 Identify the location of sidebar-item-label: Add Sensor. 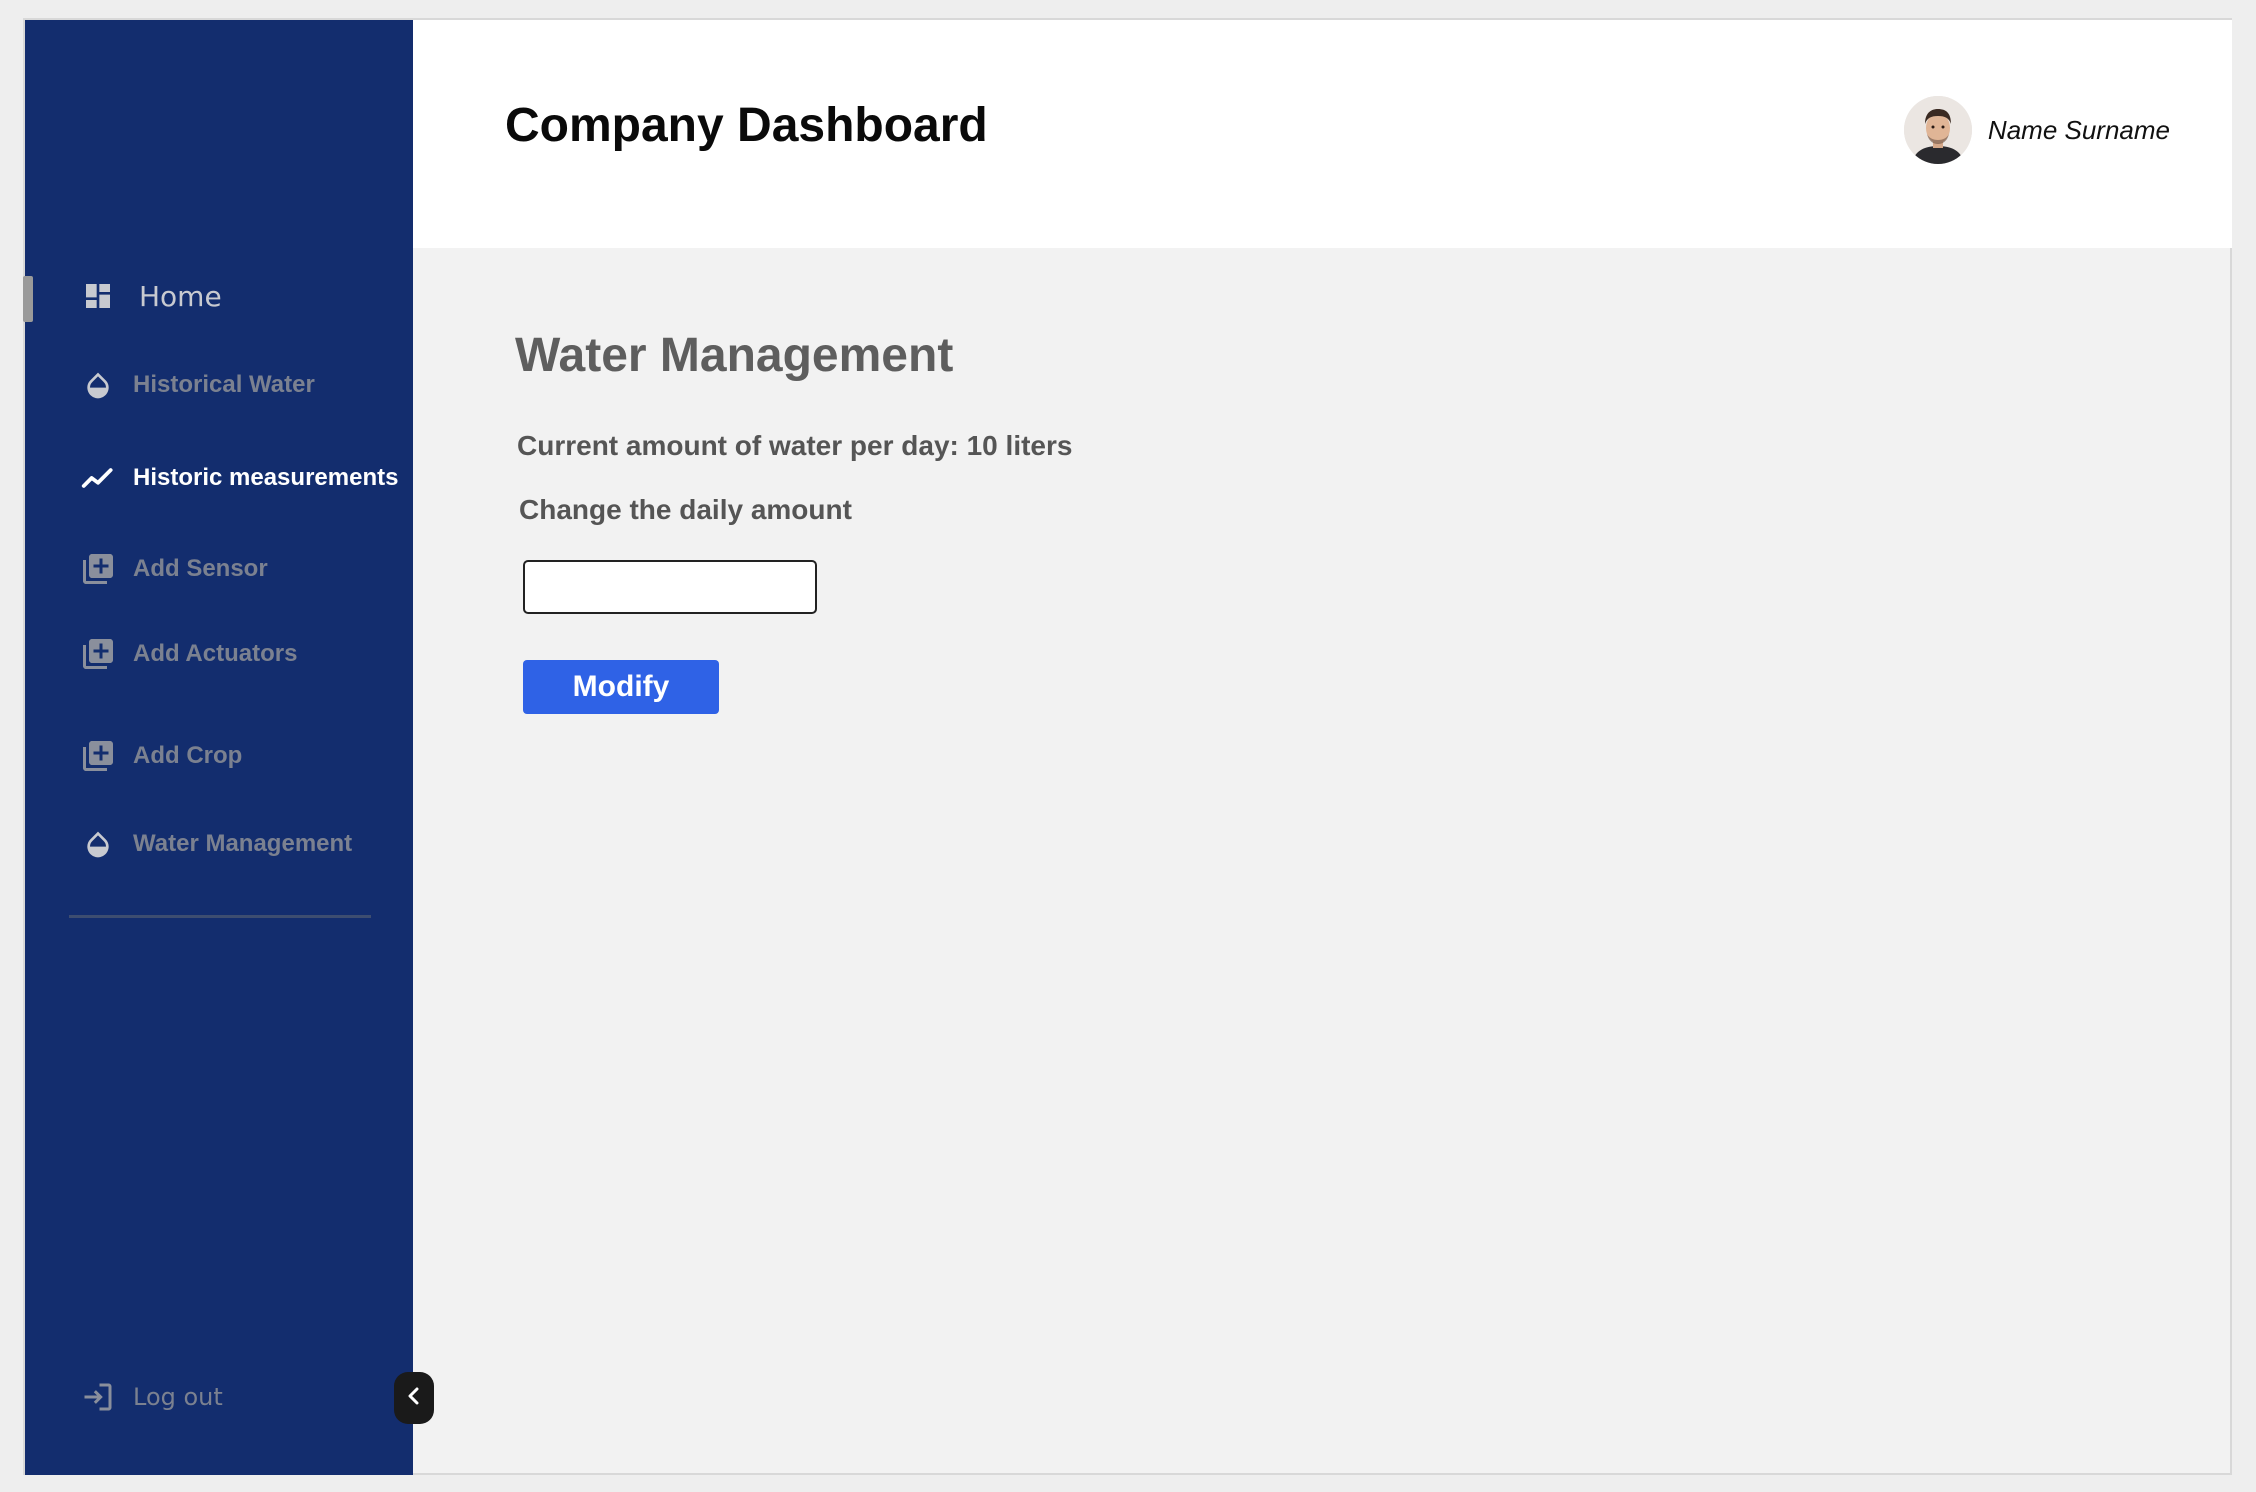
(200, 568).